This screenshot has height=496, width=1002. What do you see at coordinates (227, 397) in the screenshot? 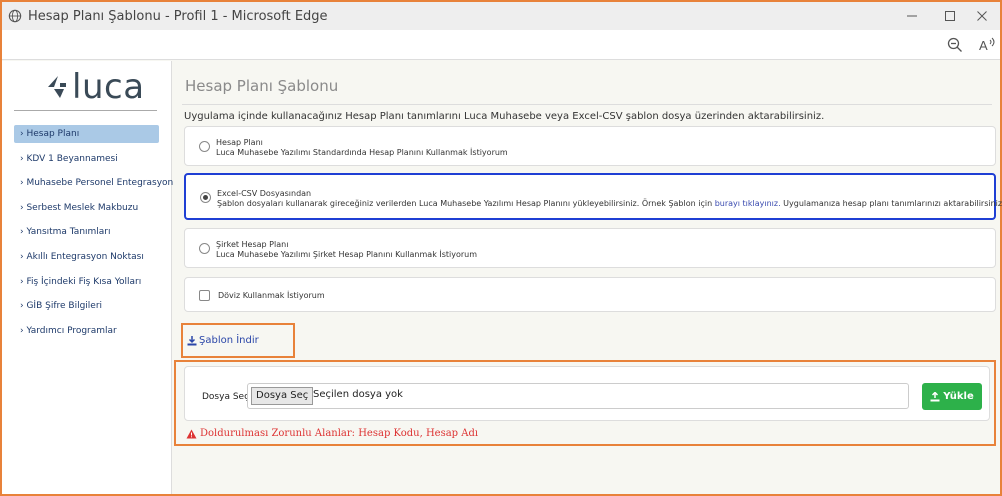
I see `file-select-label: Dosya Seç:` at bounding box center [227, 397].